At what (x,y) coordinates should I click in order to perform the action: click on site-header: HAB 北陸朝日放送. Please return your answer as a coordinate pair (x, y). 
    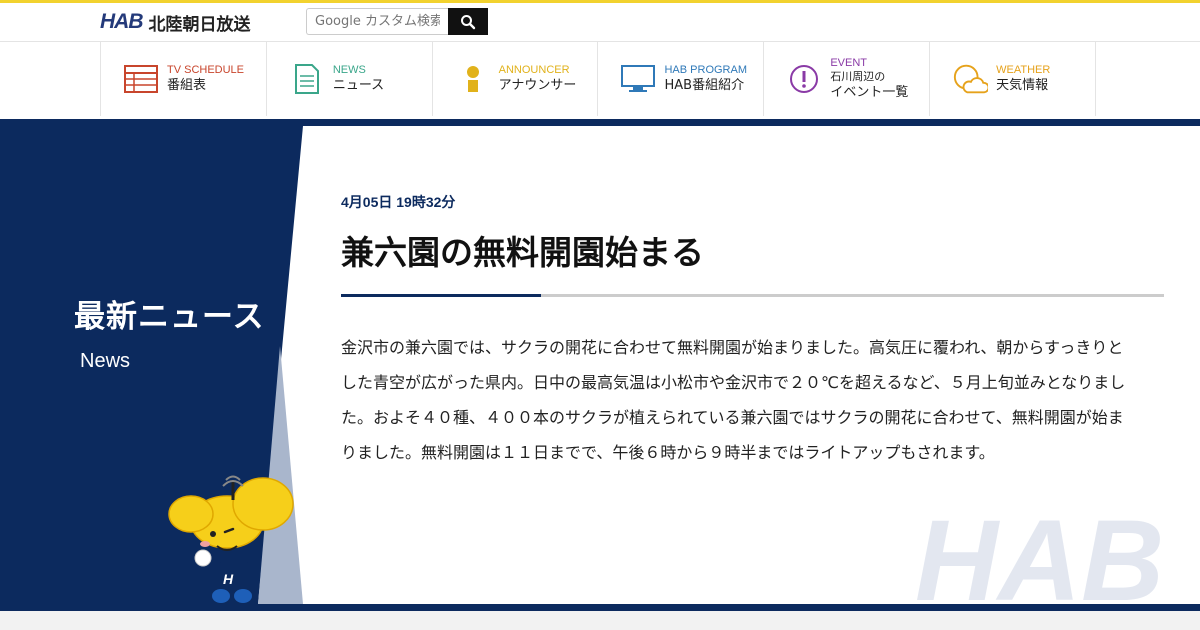
    Looking at the image, I should click on (600, 22).